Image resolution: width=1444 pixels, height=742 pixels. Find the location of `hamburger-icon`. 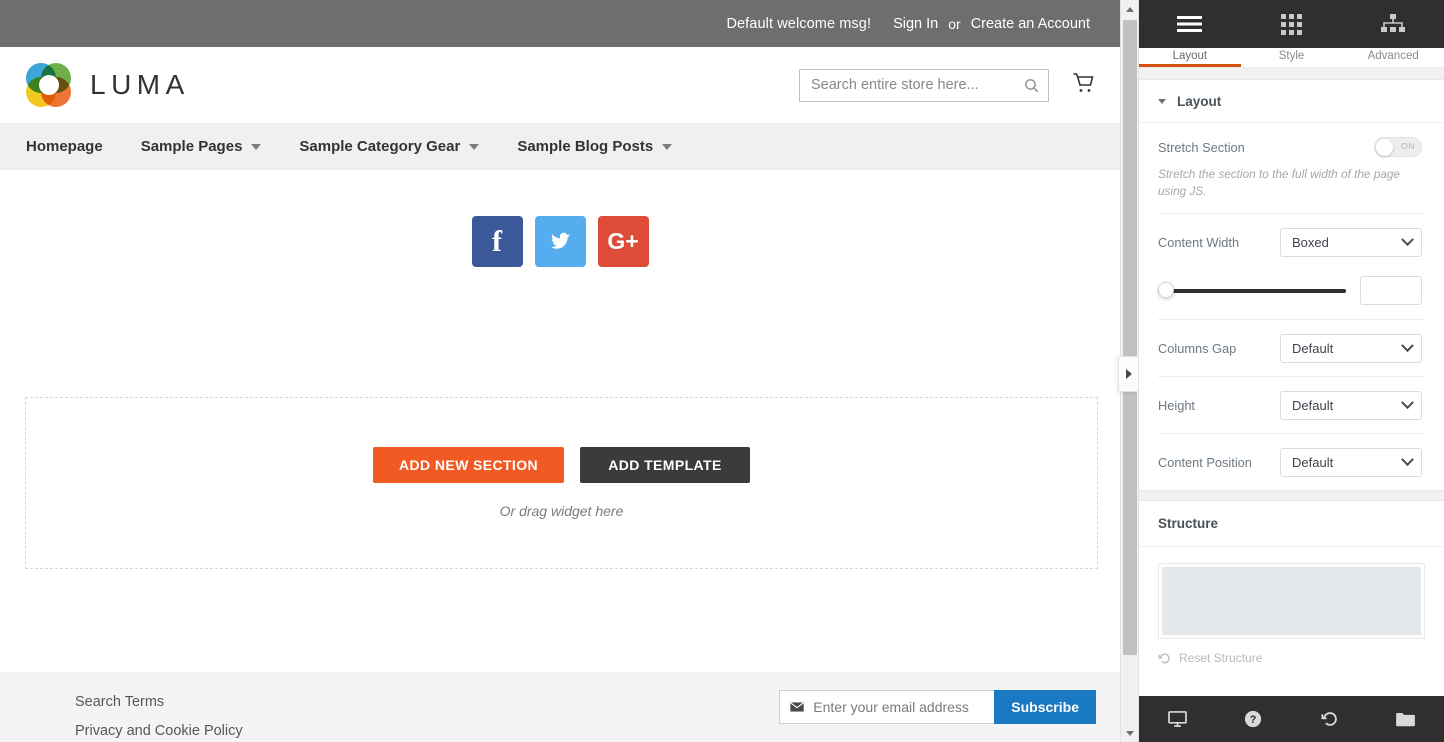

hamburger-icon is located at coordinates (1190, 24).